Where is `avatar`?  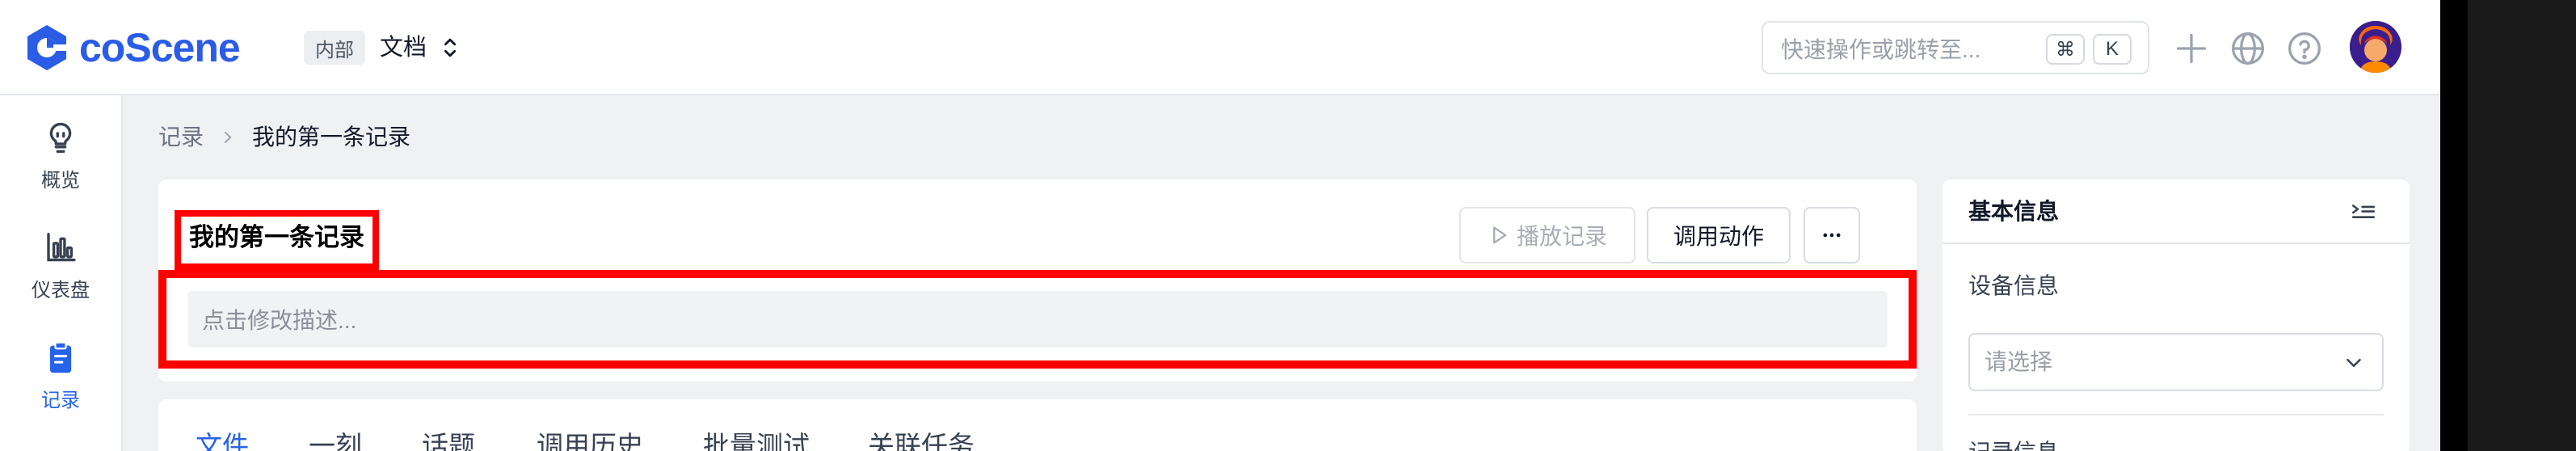
avatar is located at coordinates (2375, 47).